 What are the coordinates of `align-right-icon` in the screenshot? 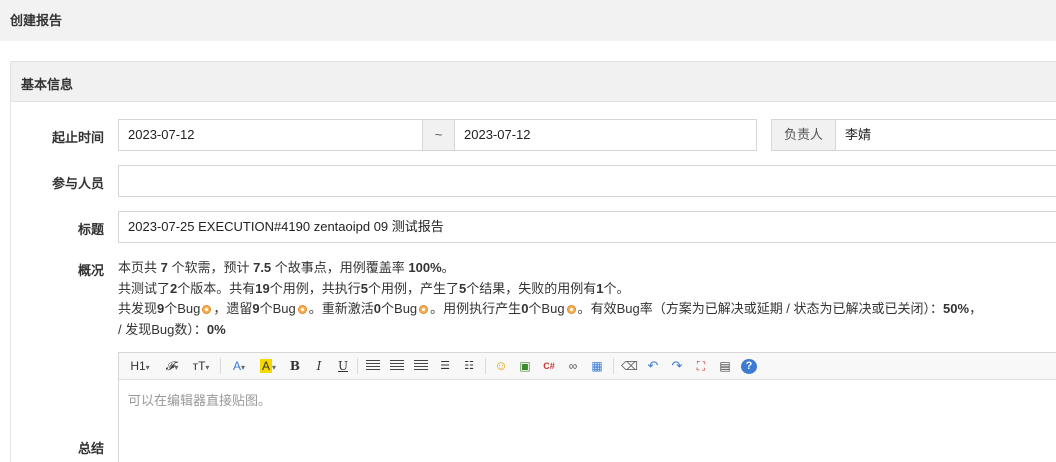 It's located at (421, 366).